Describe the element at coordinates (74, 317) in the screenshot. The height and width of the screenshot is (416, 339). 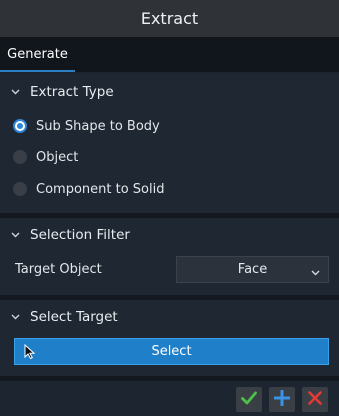
I see `select-target-label: Select Target` at that location.